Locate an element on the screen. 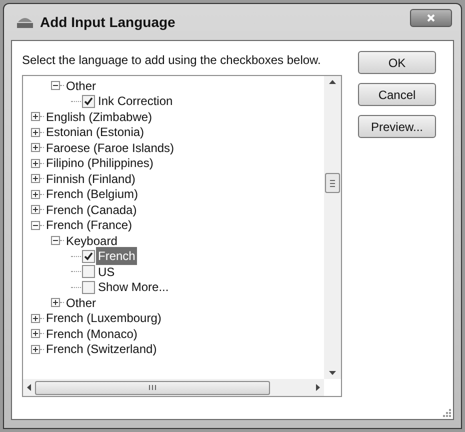  tree-item-label: English (Zimbabwe) is located at coordinates (99, 117).